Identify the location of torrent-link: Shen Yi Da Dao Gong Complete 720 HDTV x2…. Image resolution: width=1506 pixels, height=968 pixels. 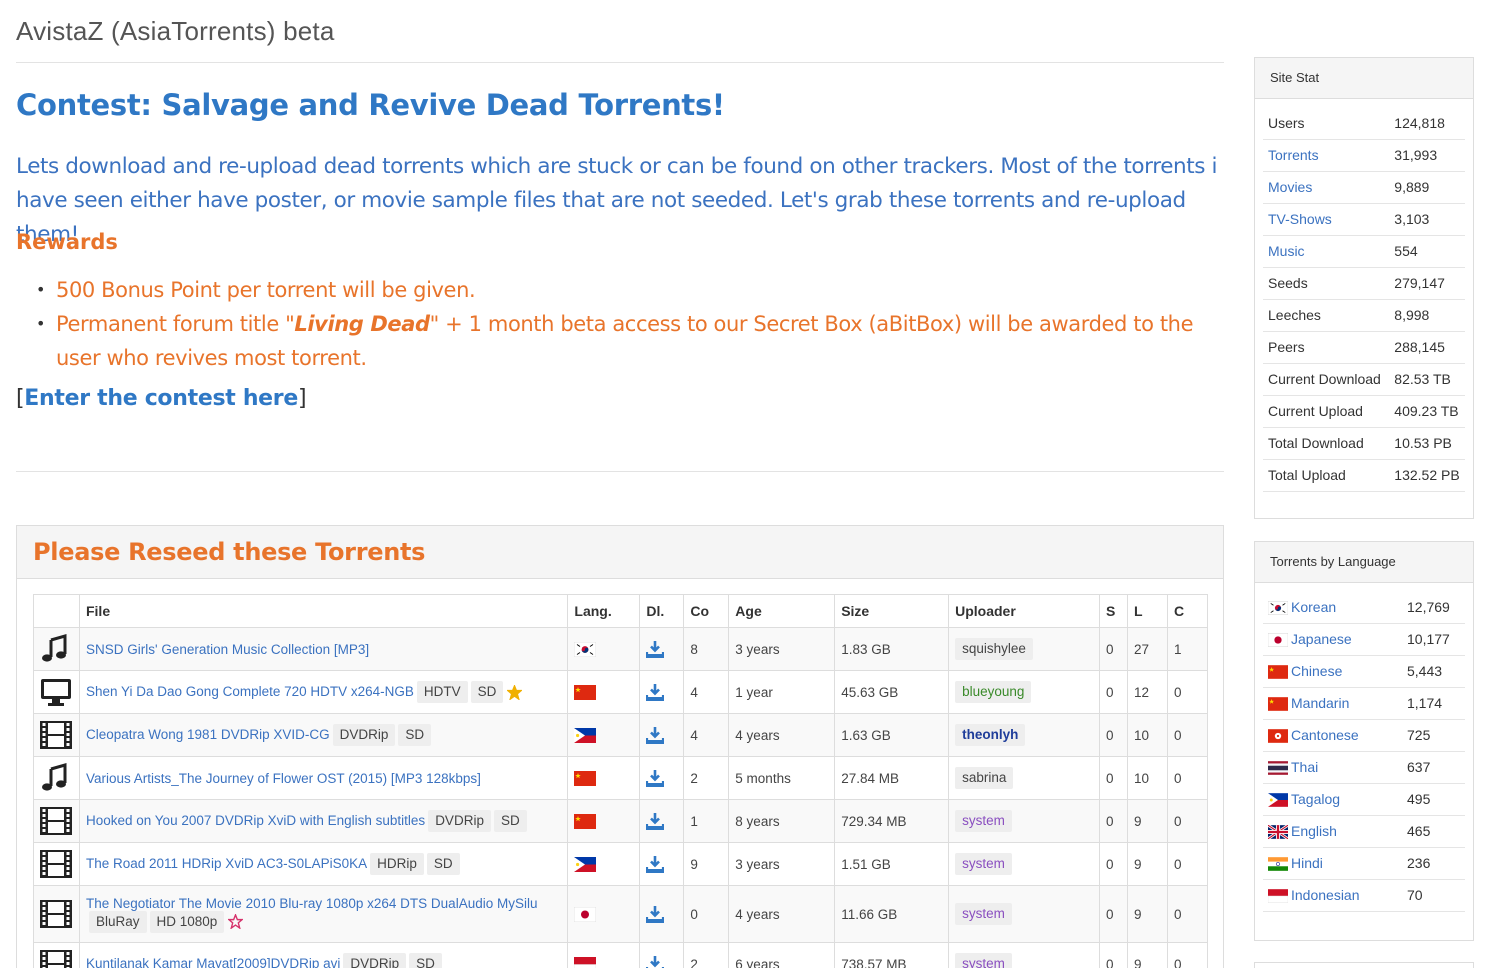
(250, 691).